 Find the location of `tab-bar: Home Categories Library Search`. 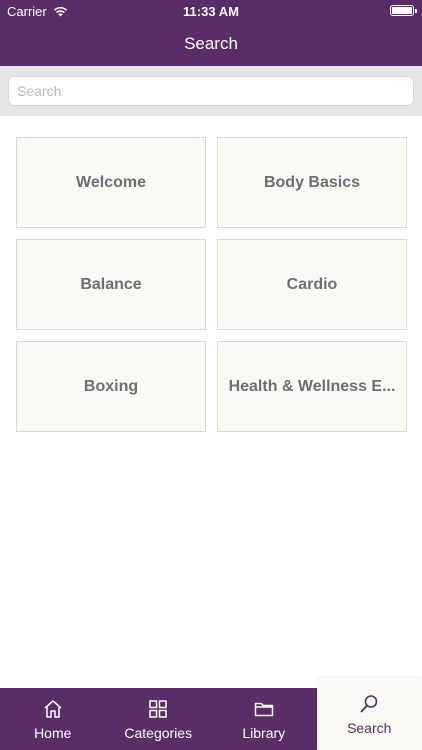

tab-bar: Home Categories Library Search is located at coordinates (211, 714).